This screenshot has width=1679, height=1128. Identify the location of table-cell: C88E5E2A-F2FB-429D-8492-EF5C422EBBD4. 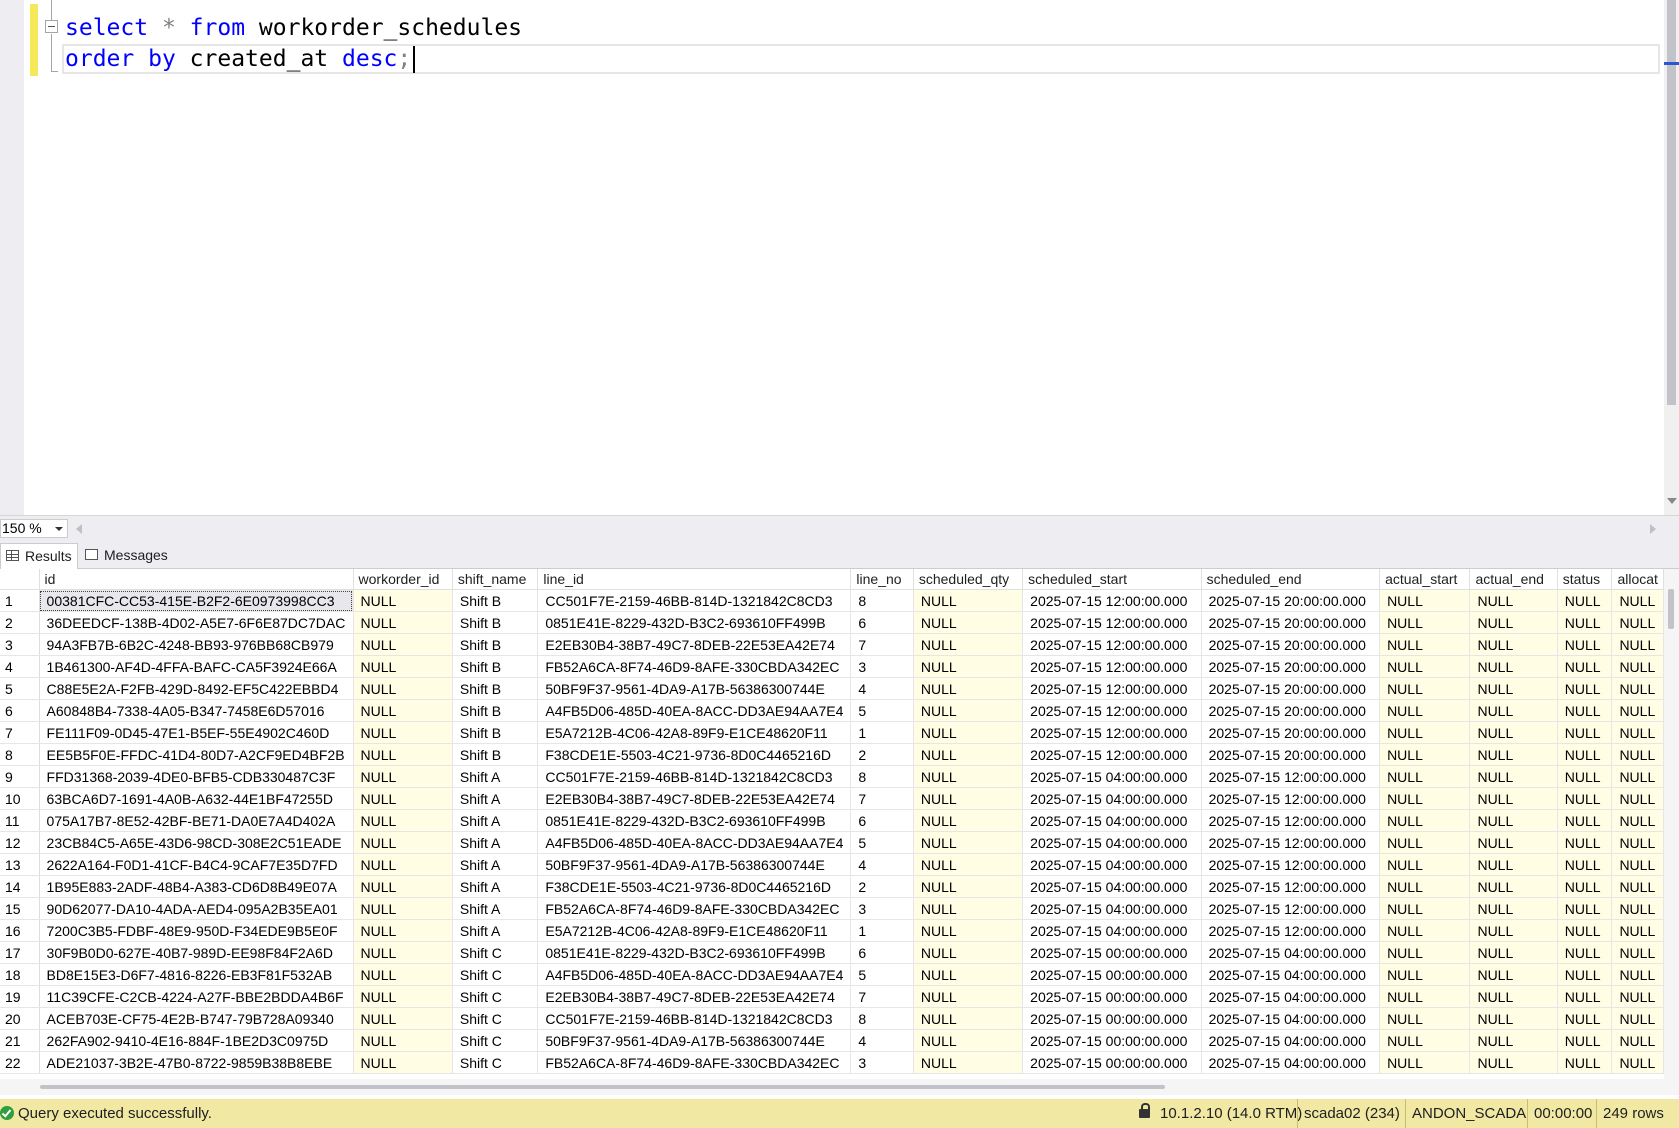
(196, 688).